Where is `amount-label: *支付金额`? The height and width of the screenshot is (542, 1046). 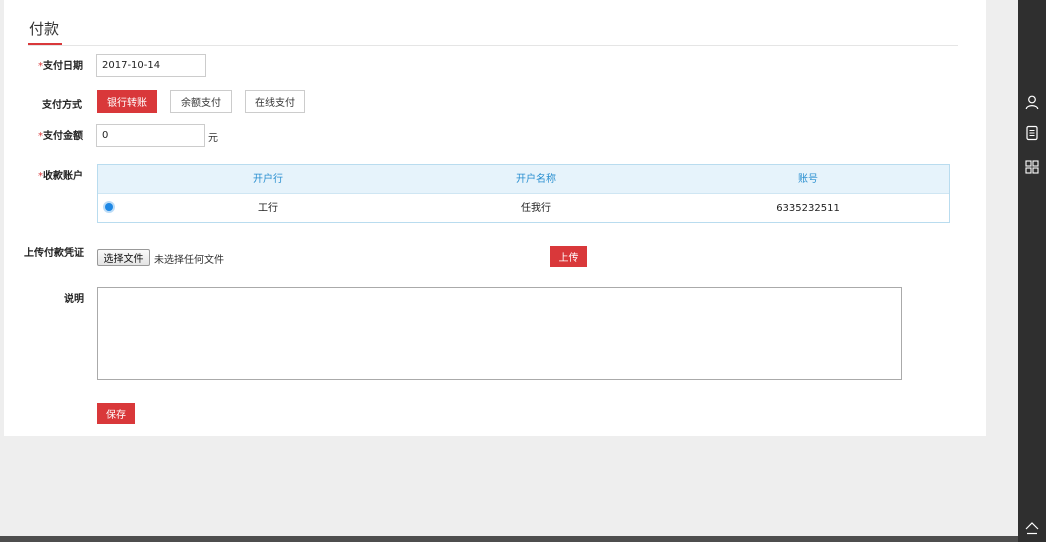 amount-label: *支付金额 is located at coordinates (60, 136).